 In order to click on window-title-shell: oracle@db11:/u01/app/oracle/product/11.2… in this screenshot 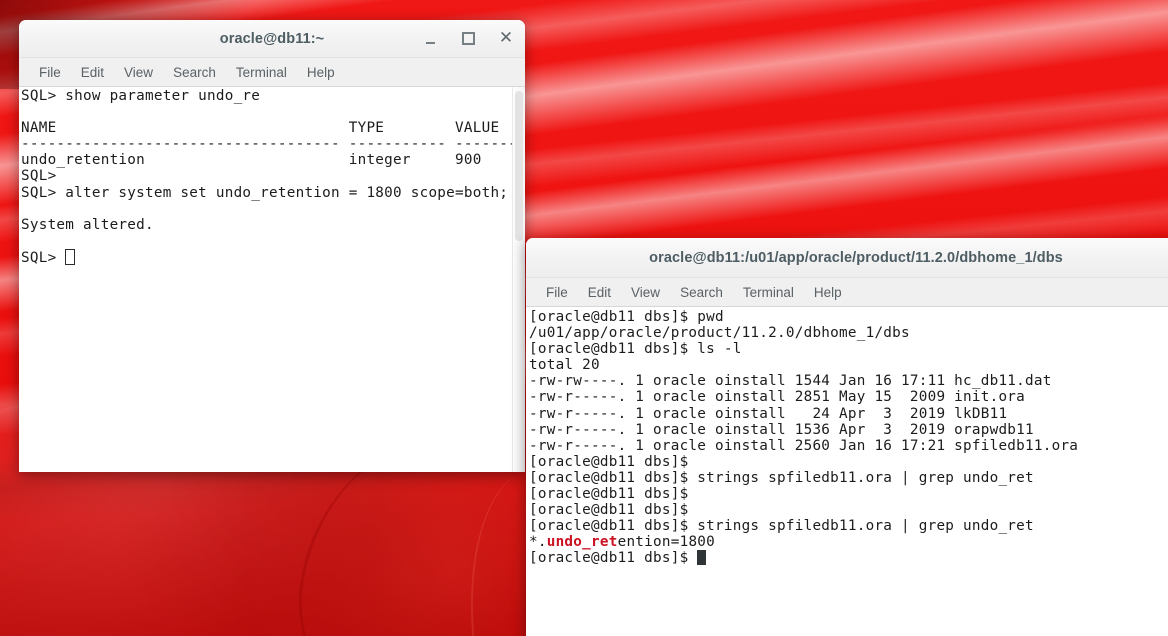, I will do `click(856, 257)`.